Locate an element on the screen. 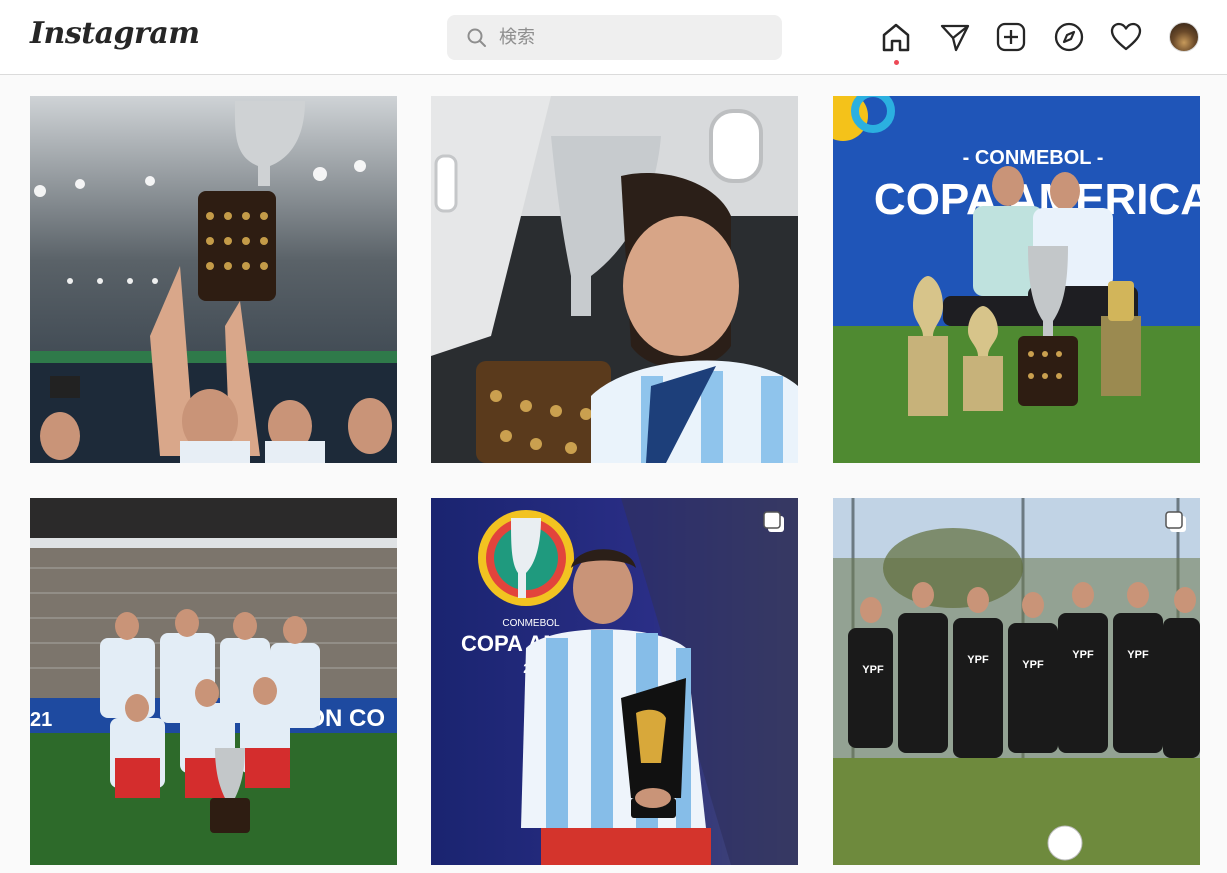 This screenshot has height=873, width=1227. new-post-icon is located at coordinates (1011, 37).